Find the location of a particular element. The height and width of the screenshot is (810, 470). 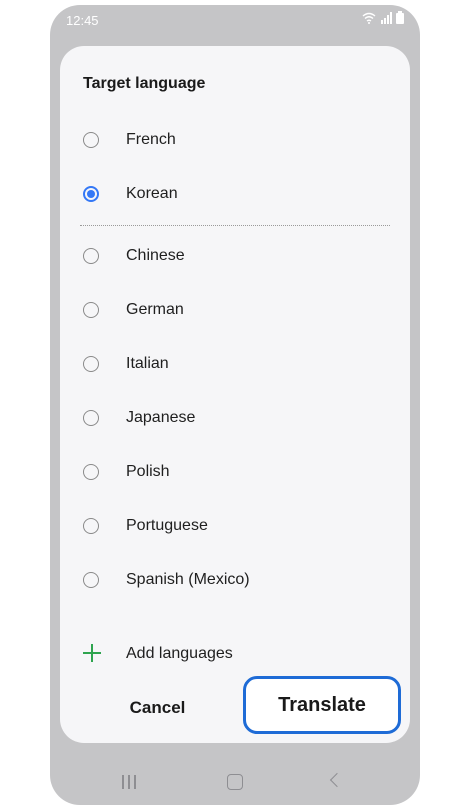

add-languages-label: Add languages is located at coordinates (179, 653).